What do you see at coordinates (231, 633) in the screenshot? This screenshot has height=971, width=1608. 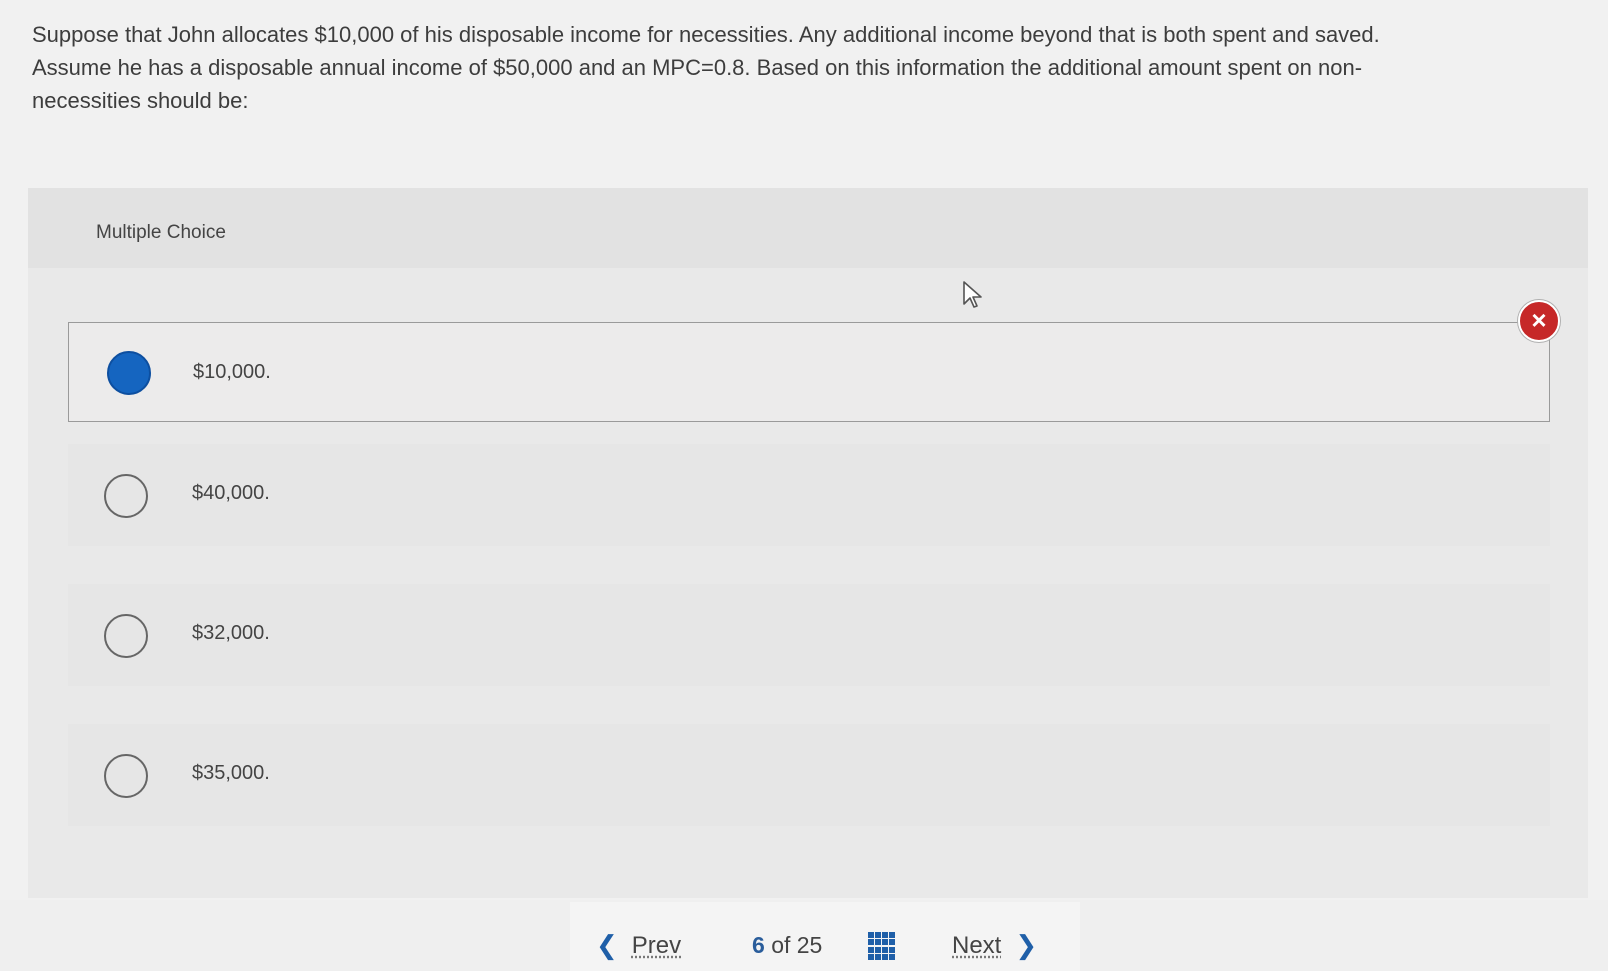 I see `answer-option-text: $32,000.` at bounding box center [231, 633].